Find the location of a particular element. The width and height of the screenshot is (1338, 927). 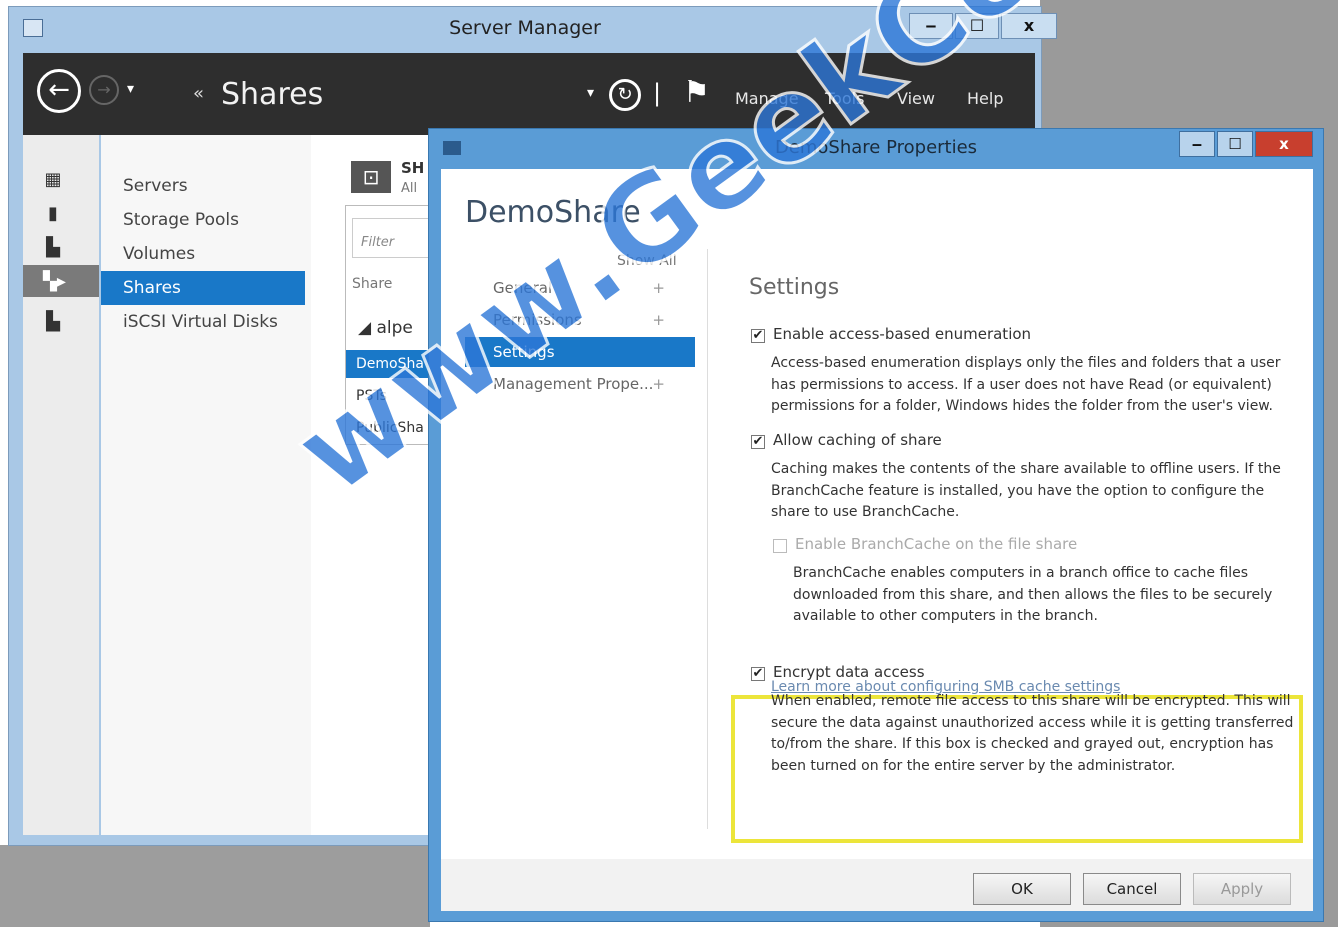

abe-checkbox: ✔ is located at coordinates (758, 336).